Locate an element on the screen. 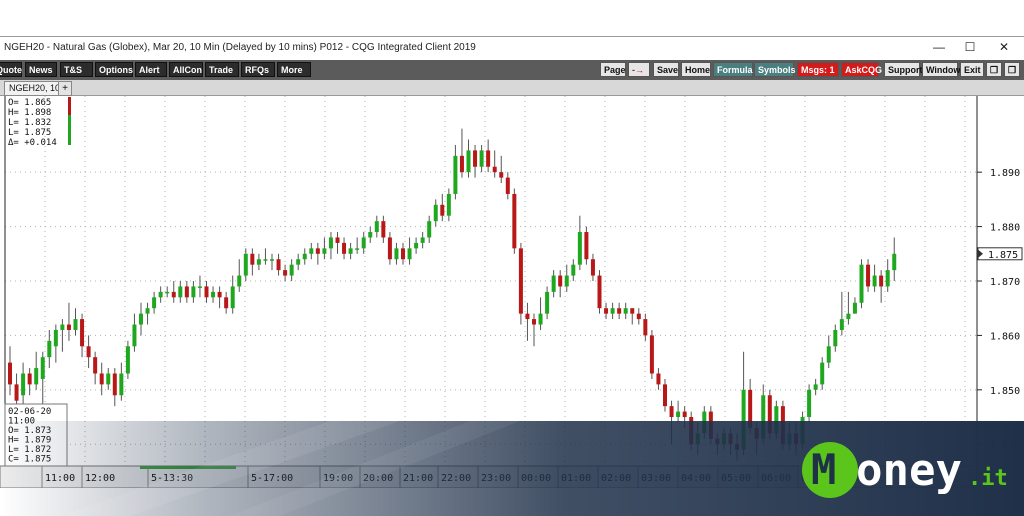 This screenshot has width=1024, height=516. formula-button: Formula is located at coordinates (733, 69).